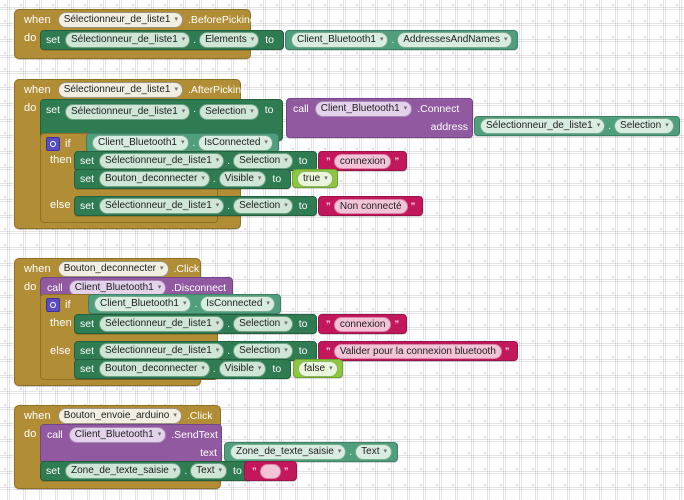 Image resolution: width=684 pixels, height=500 pixels. What do you see at coordinates (455, 40) in the screenshot?
I see `getter-property-dropdown: AddressesAndNames ▾` at bounding box center [455, 40].